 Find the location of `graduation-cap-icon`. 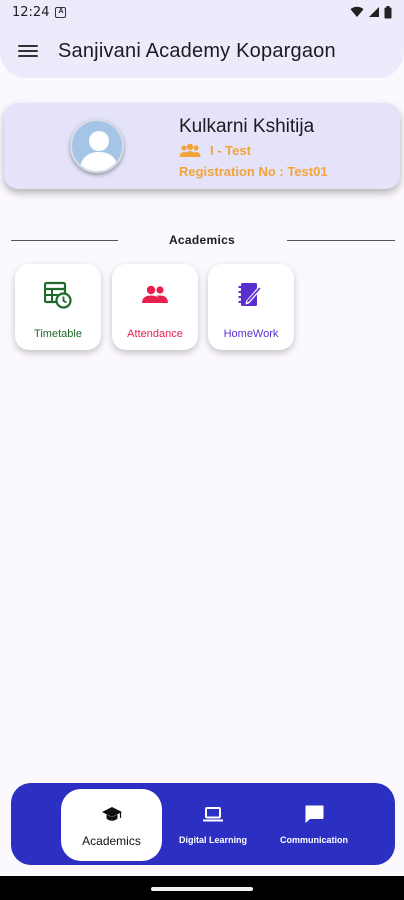

graduation-cap-icon is located at coordinates (111, 814).